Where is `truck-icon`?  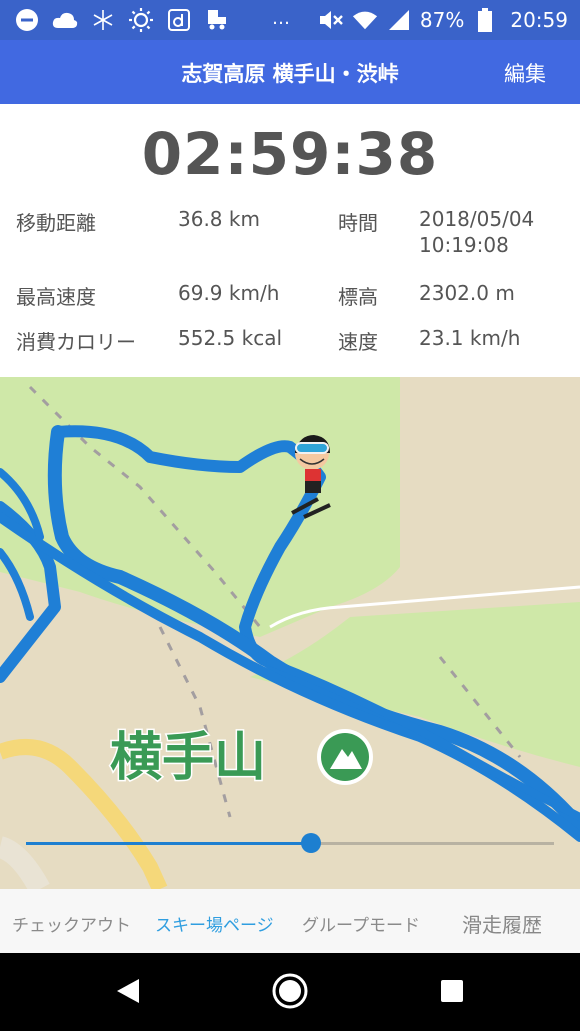
truck-icon is located at coordinates (217, 20).